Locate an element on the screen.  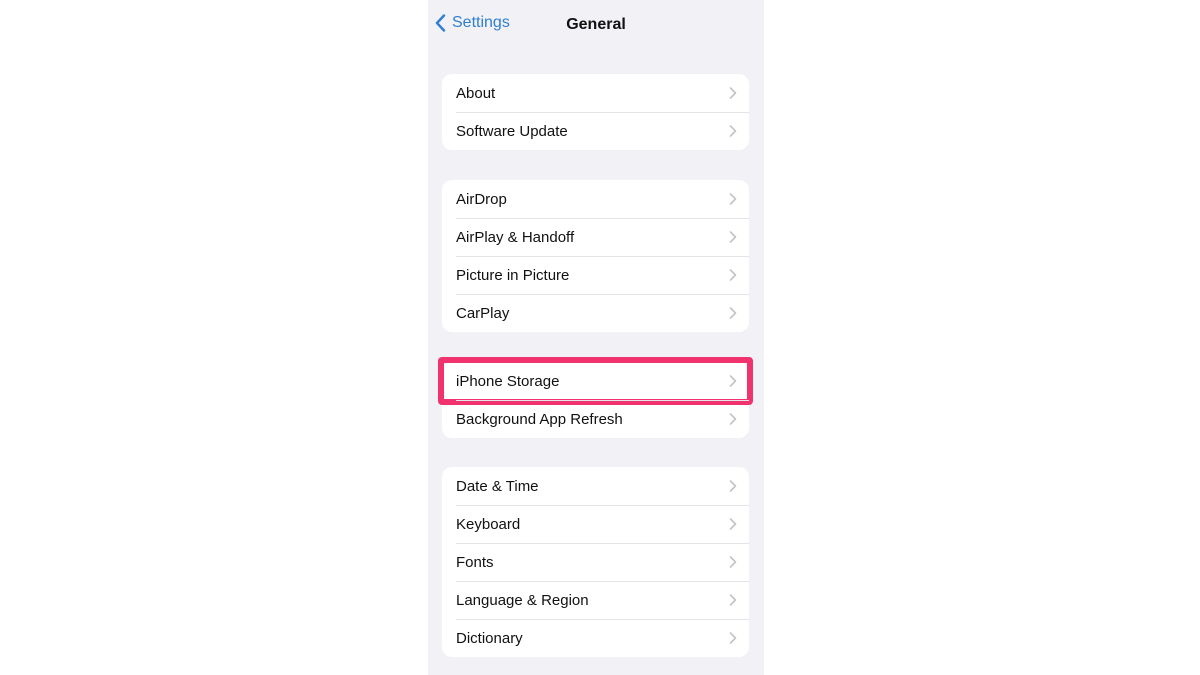
navigation-bar: Settings General is located at coordinates (596, 25).